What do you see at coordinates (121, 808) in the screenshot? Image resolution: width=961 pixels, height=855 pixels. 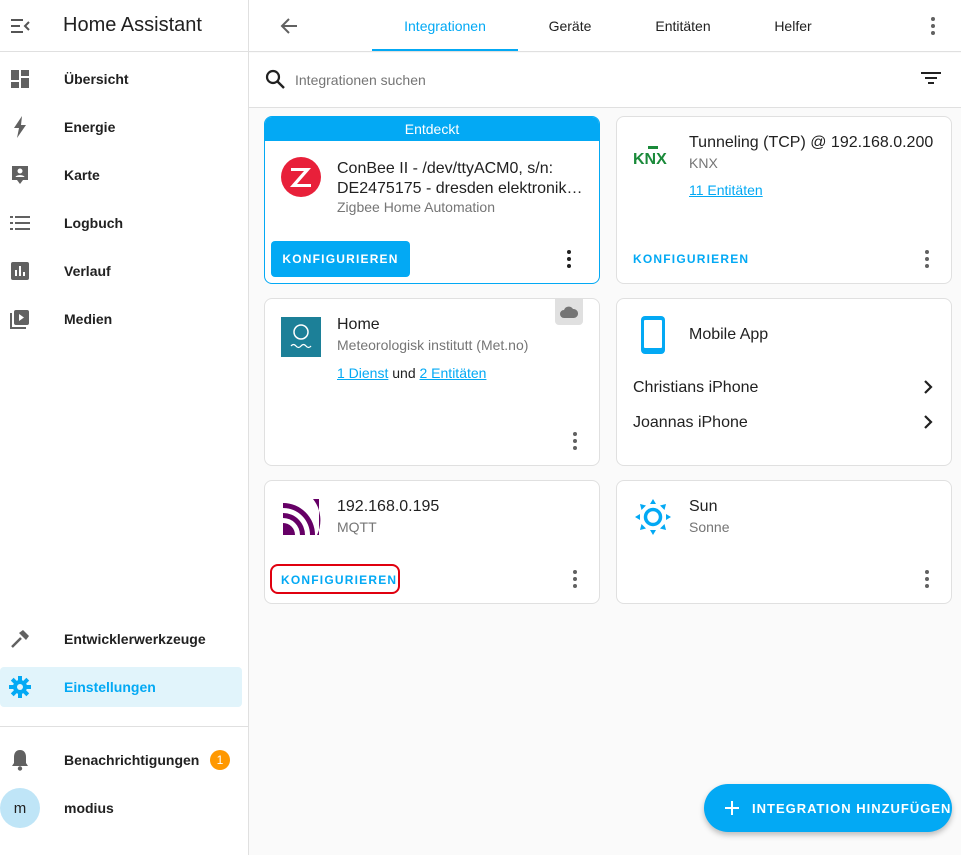 I see `sidebar-item-user: m modius` at bounding box center [121, 808].